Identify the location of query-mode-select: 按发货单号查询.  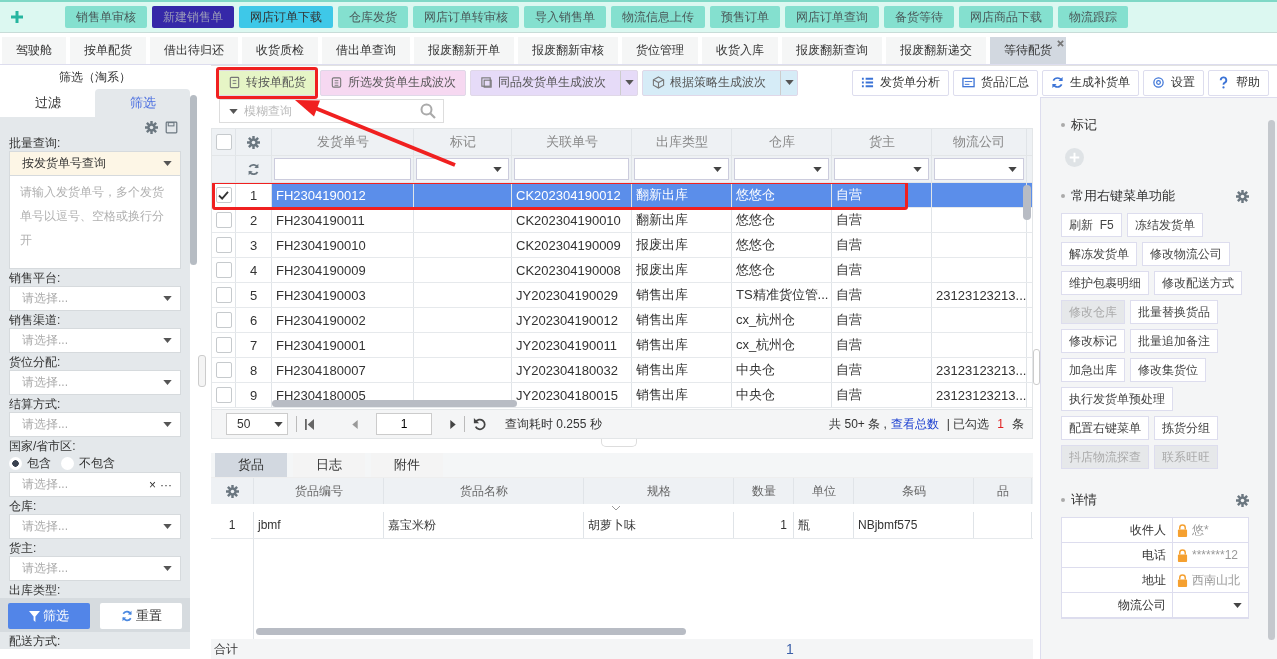
(95, 163).